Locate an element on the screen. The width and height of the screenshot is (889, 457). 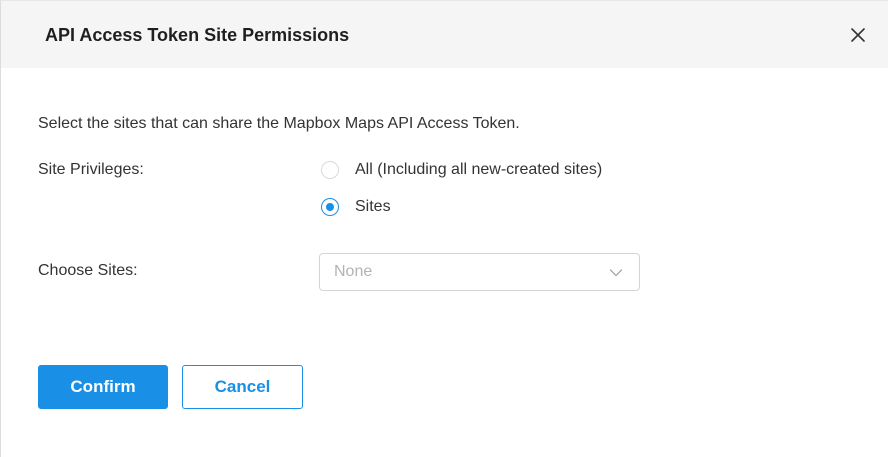
radio-option-all-label: All (Including all new-created sites) is located at coordinates (479, 169).